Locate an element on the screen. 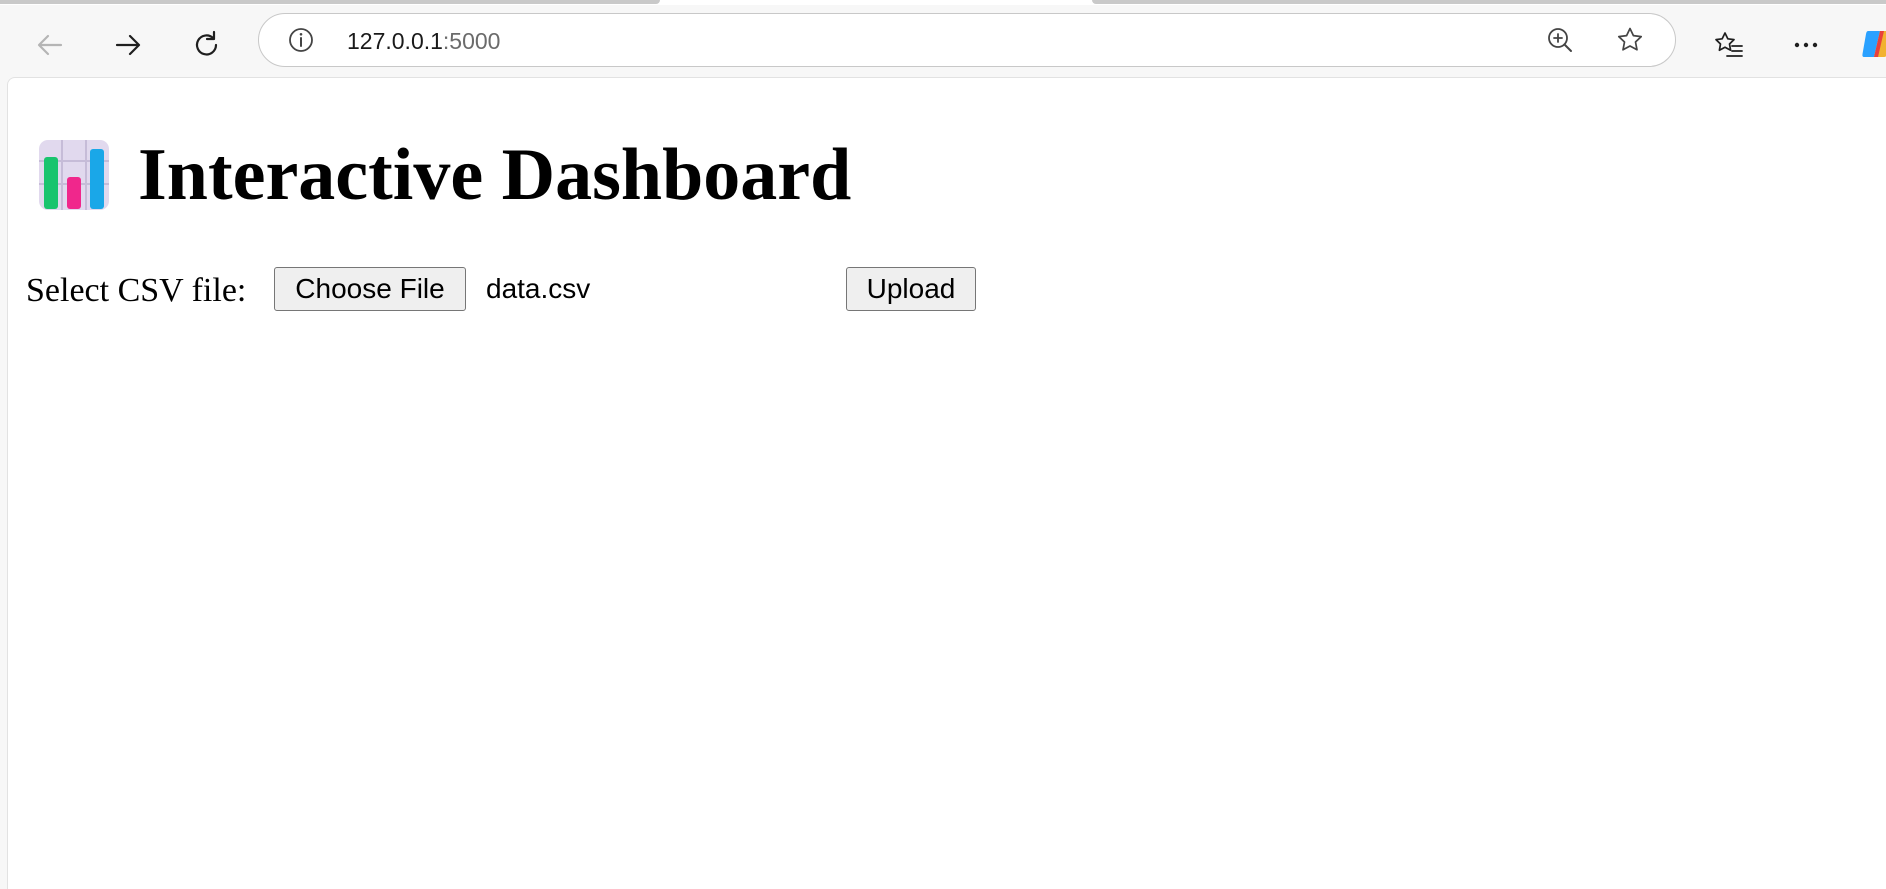  back-arrow-icon is located at coordinates (50, 45).